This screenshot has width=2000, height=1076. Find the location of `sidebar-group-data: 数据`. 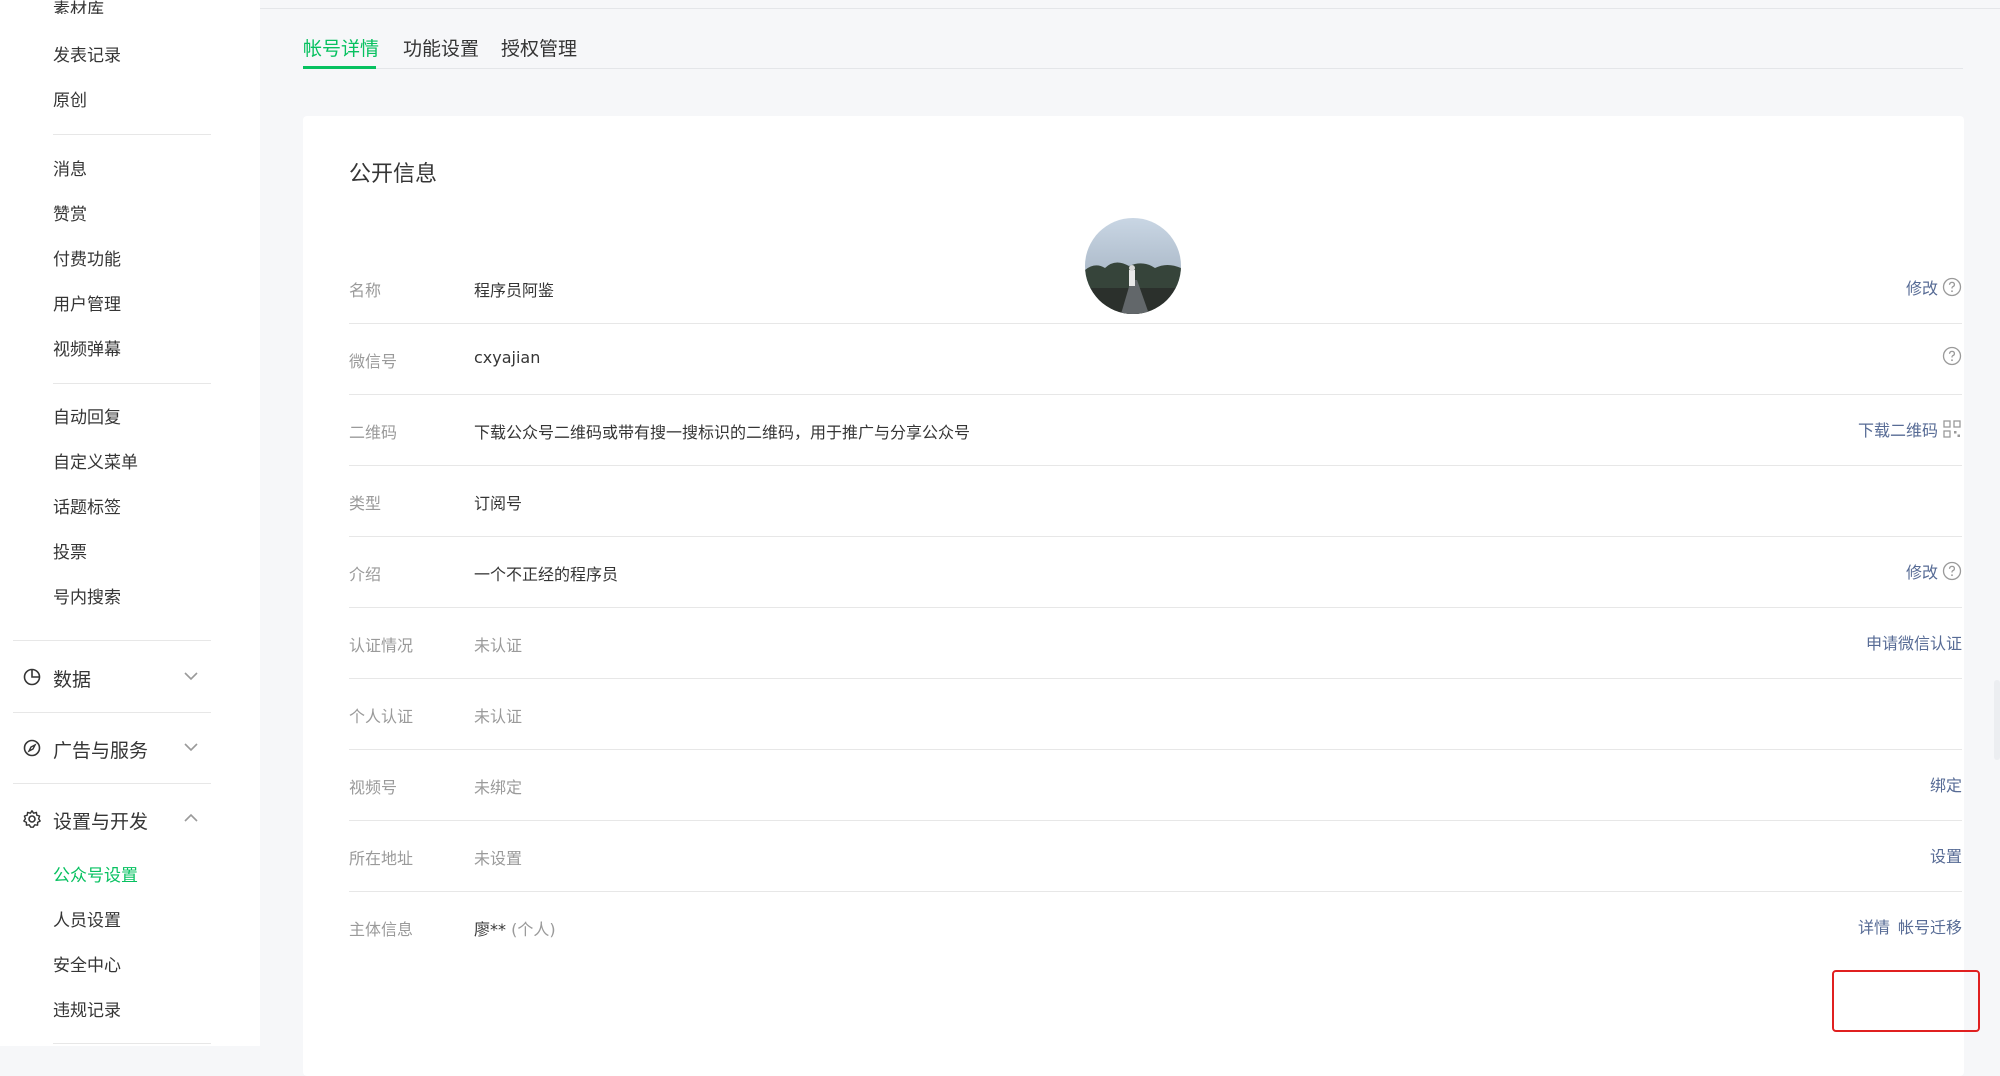

sidebar-group-data: 数据 is located at coordinates (117, 677).